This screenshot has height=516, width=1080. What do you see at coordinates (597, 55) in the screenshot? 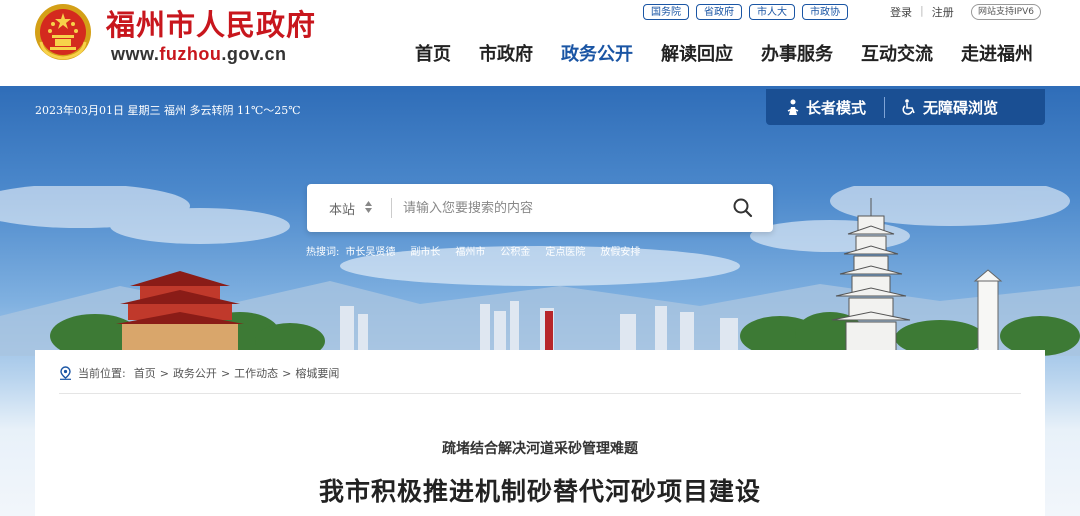
I see `nav-affairs-open: 政务公开` at bounding box center [597, 55].